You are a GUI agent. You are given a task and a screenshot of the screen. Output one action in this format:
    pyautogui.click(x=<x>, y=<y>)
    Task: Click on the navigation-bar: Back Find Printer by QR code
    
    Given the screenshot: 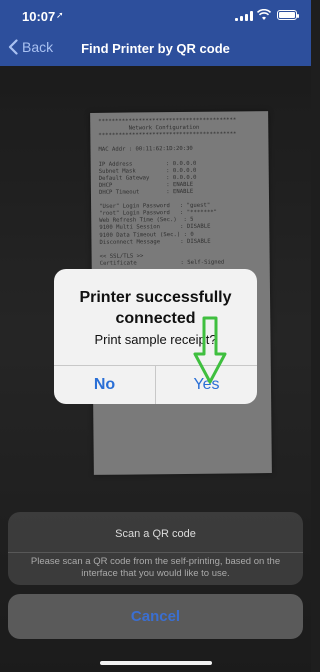 What is the action you would take?
    pyautogui.click(x=155, y=49)
    